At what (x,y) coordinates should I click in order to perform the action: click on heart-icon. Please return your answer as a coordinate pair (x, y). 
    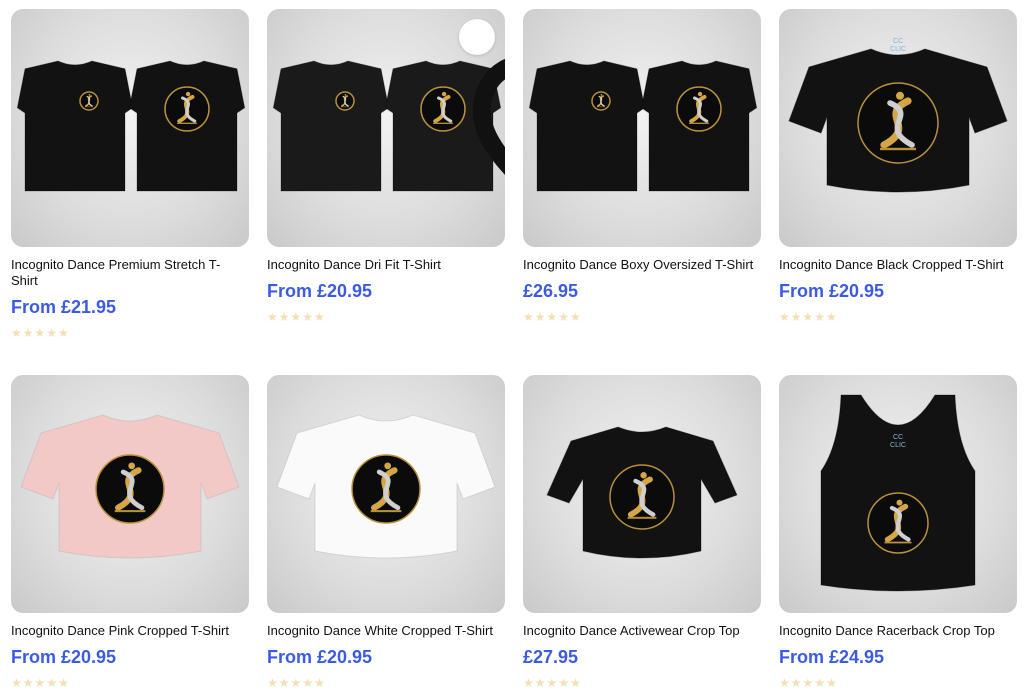
    Looking at the image, I should click on (488, 116).